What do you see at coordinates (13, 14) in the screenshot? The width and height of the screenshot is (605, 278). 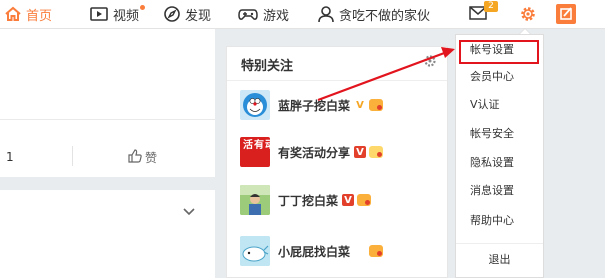 I see `home-icon` at bounding box center [13, 14].